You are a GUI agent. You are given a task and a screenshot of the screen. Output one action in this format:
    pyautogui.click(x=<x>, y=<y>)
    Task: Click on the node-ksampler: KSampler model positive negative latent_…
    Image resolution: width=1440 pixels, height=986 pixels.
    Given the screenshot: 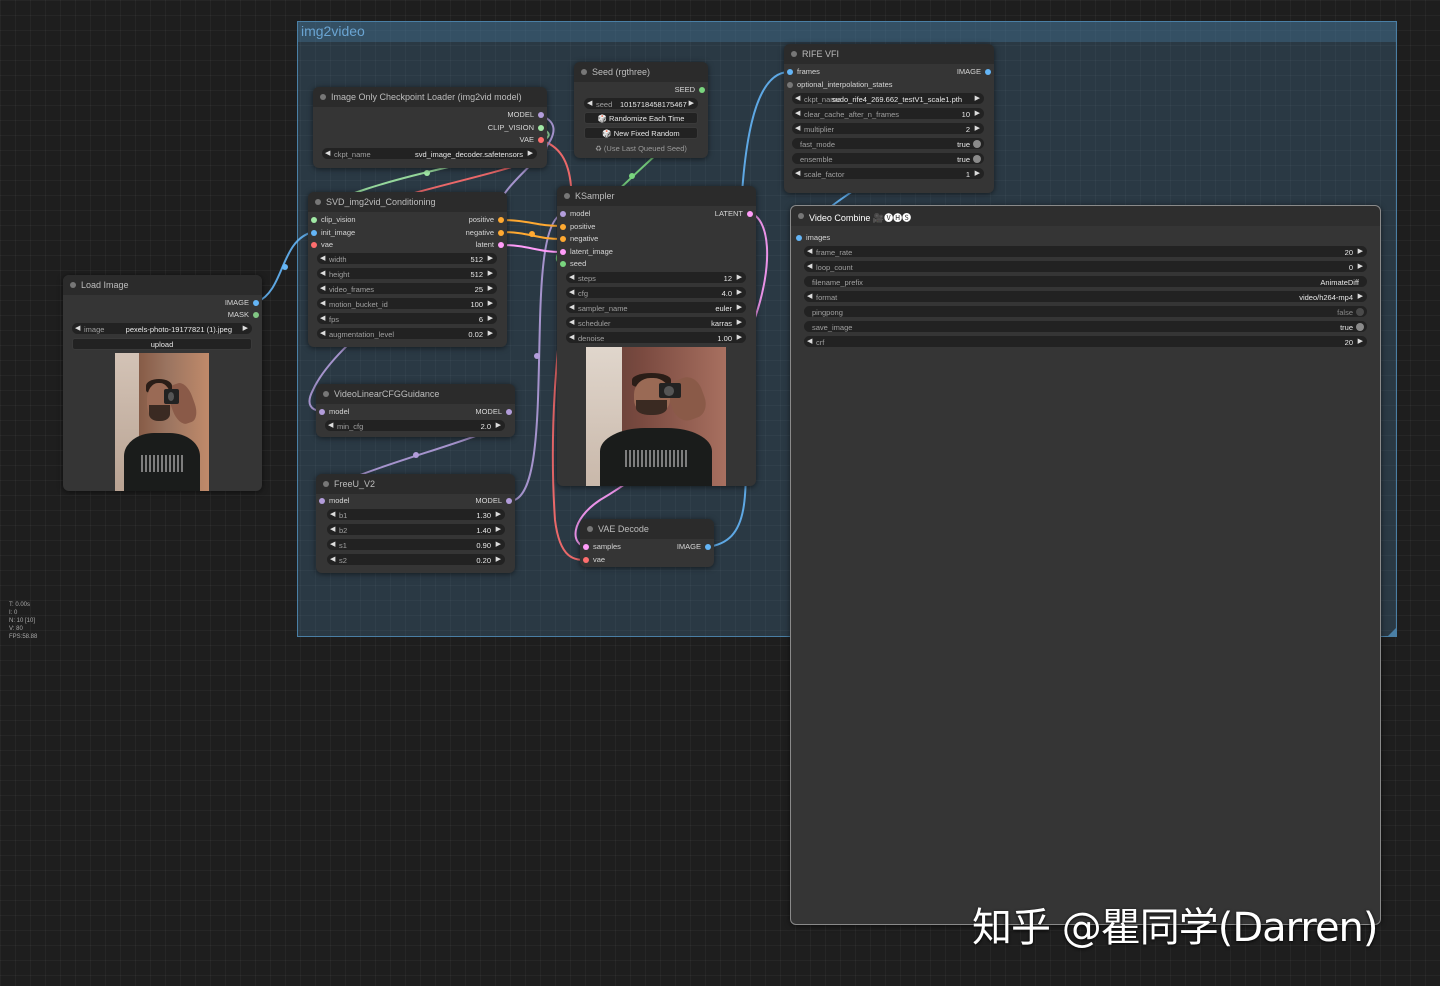 What is the action you would take?
    pyautogui.click(x=656, y=336)
    